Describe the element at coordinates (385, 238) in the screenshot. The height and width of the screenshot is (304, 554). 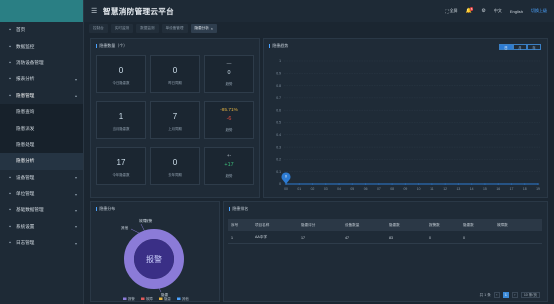
I see `table-row: 1 AA中学 17 47 83 0 0` at that location.